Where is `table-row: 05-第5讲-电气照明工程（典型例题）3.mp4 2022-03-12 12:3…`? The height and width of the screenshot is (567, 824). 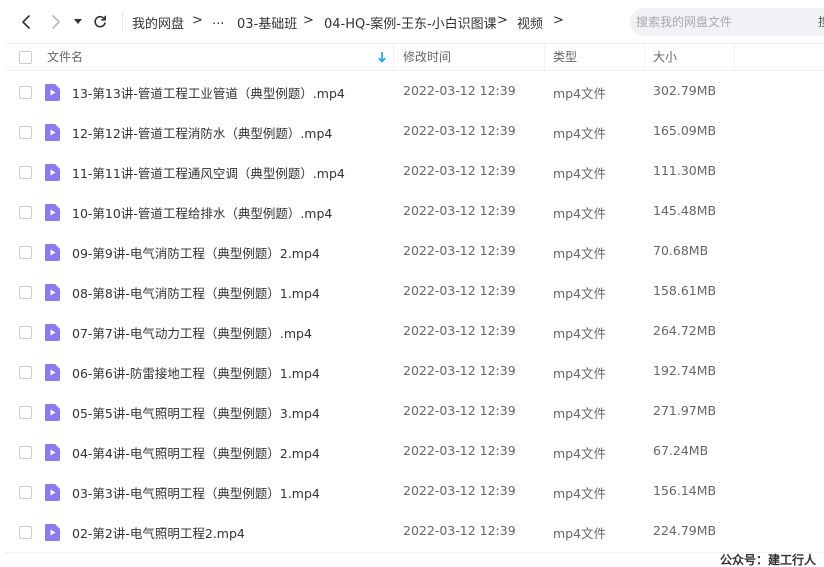 table-row: 05-第5讲-电气照明工程（典型例题）3.mp4 2022-03-12 12:3… is located at coordinates (414, 412).